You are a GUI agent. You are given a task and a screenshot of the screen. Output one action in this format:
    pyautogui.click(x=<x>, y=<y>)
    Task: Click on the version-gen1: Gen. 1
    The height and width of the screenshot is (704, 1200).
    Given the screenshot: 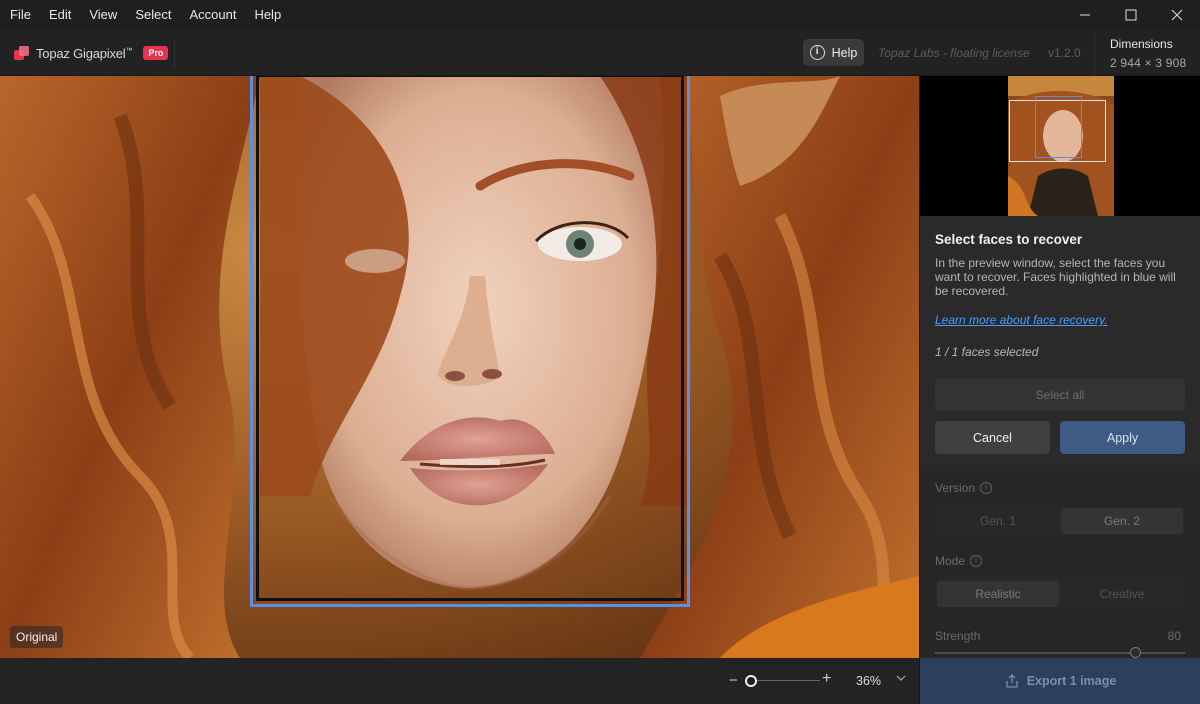 What is the action you would take?
    pyautogui.click(x=998, y=521)
    